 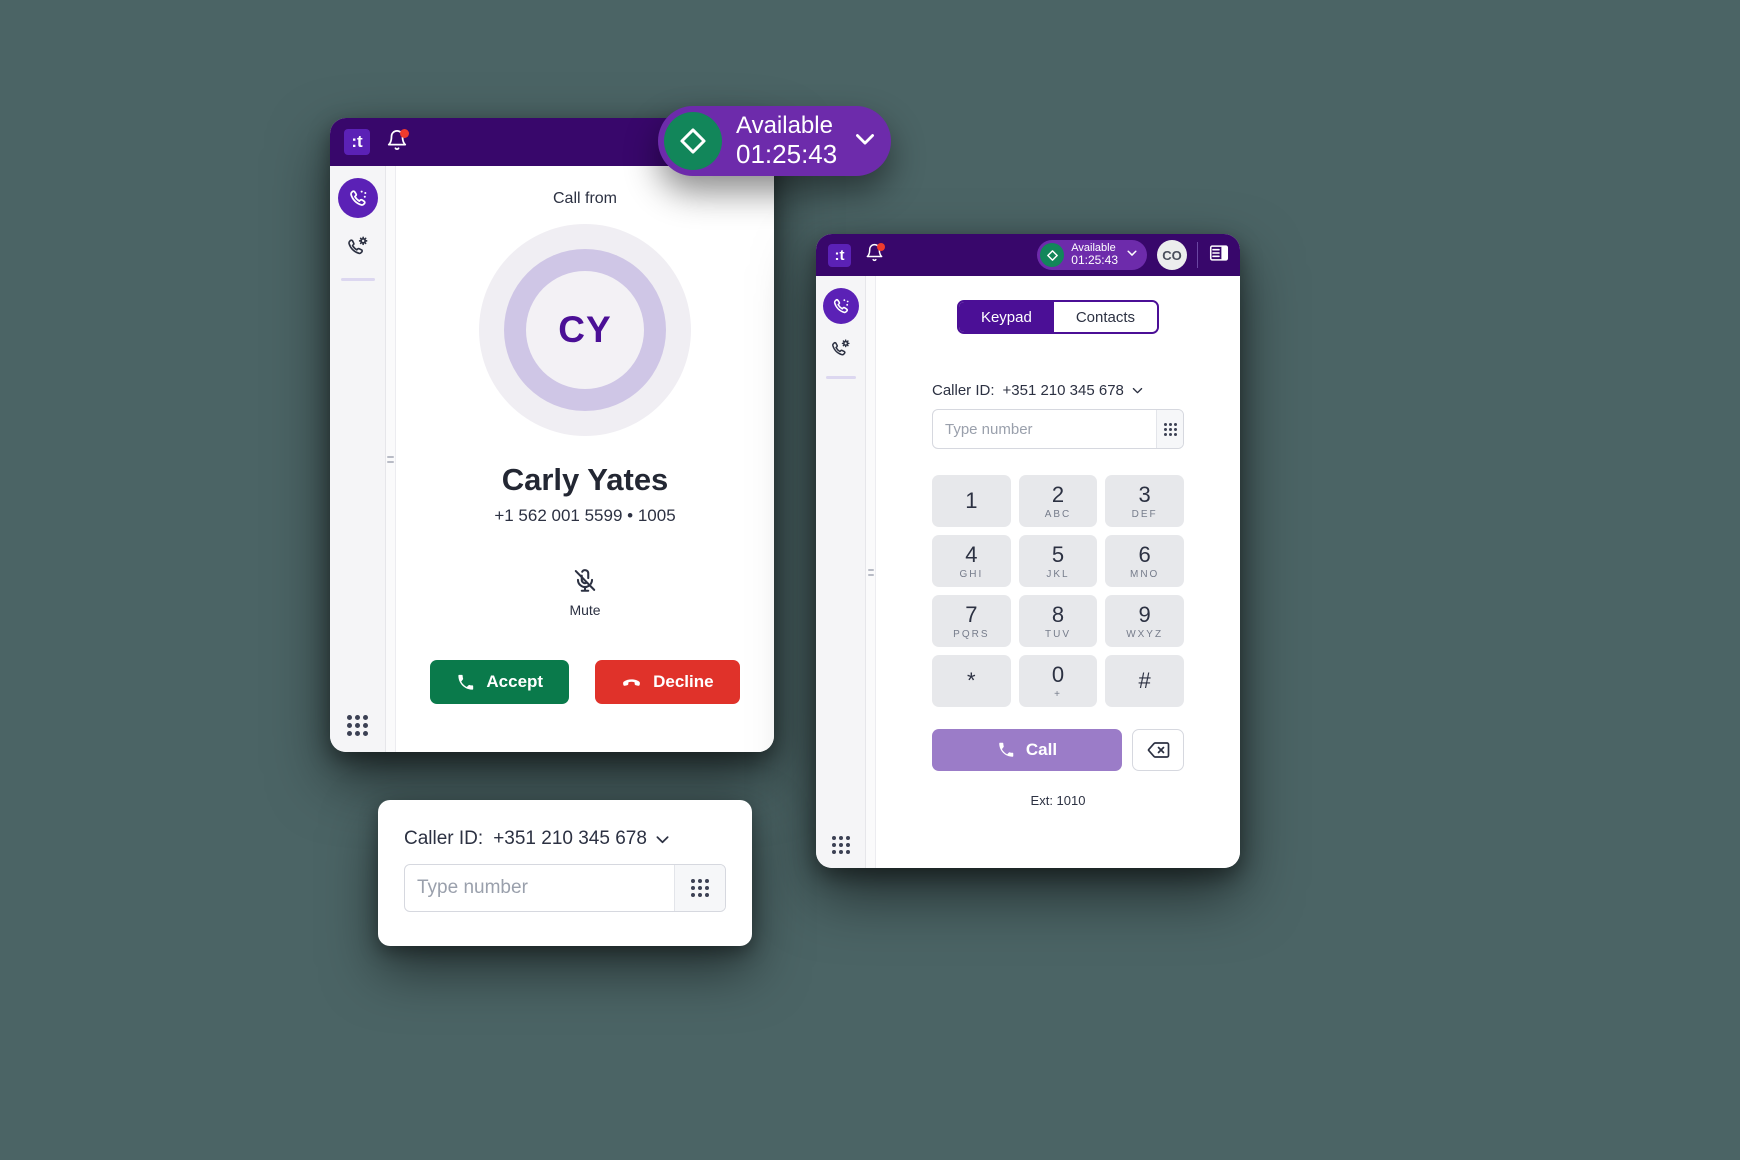 I want to click on key-8: 8 TUV, so click(x=1058, y=621).